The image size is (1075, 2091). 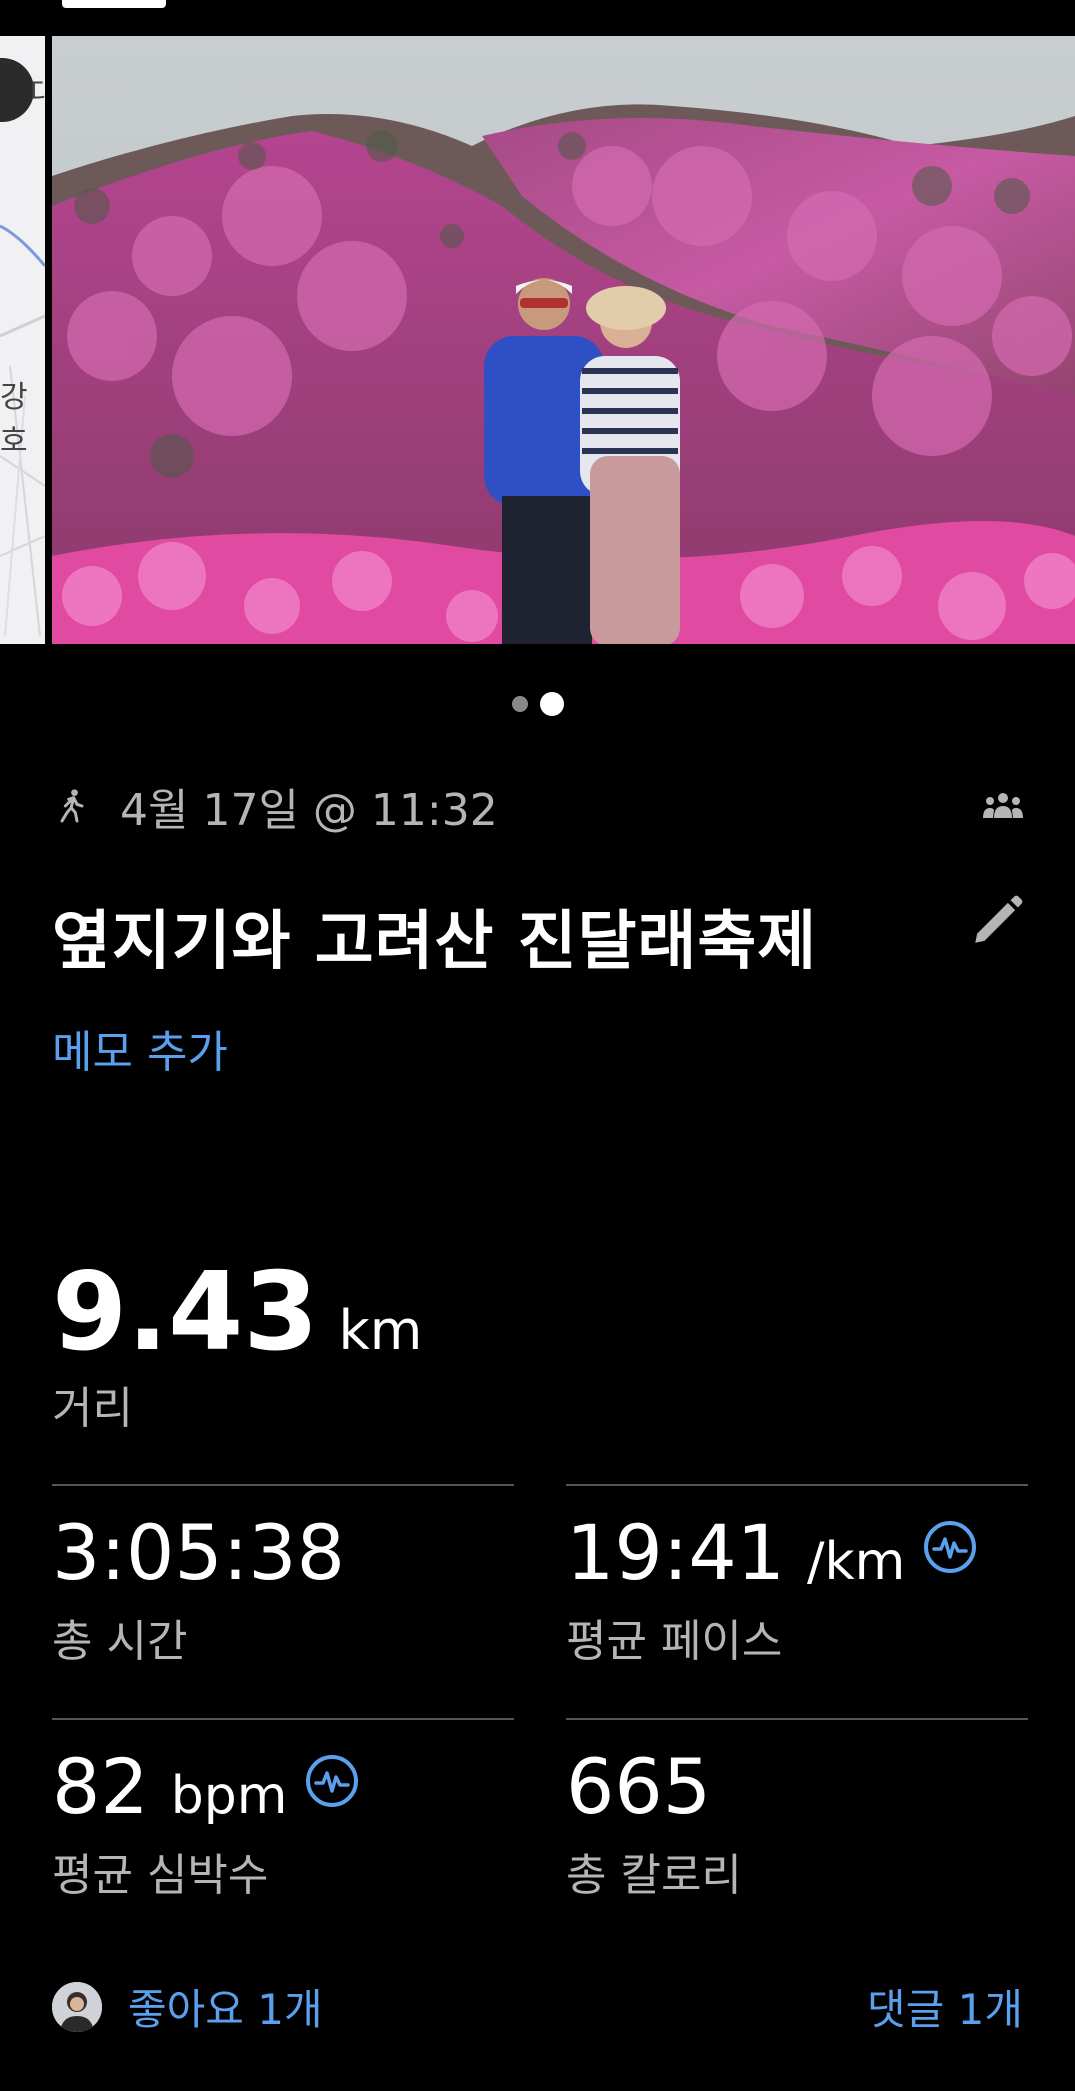 I want to click on stat-total-time: 3:05:38 총 시간, so click(x=283, y=1576).